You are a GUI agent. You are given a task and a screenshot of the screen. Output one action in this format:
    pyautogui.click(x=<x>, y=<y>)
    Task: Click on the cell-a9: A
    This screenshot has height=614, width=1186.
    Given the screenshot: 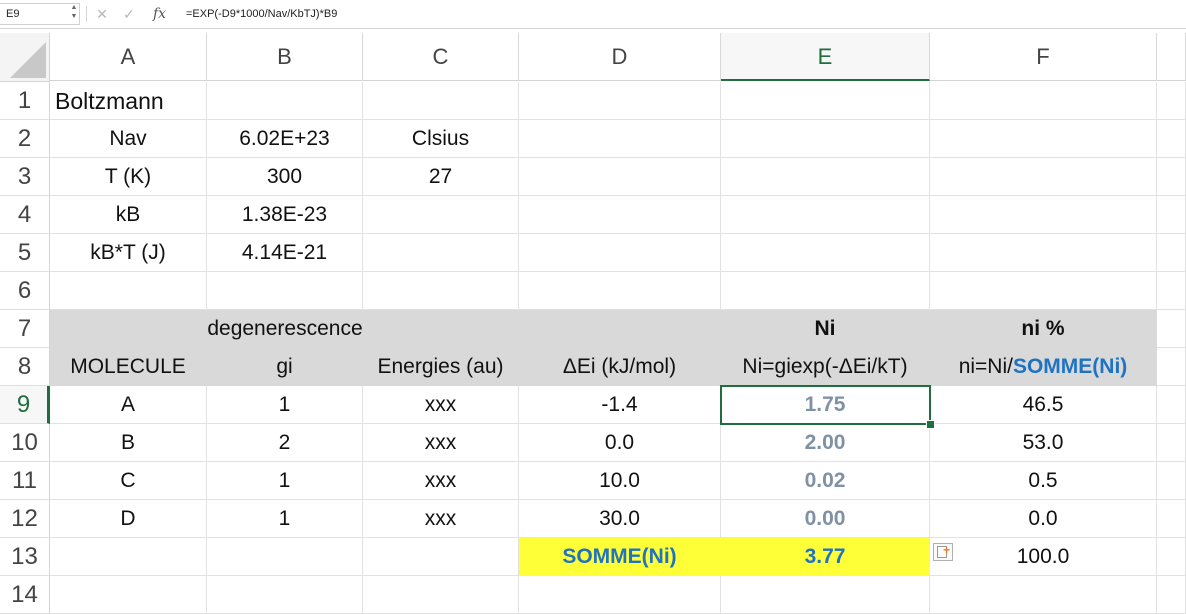 What is the action you would take?
    pyautogui.click(x=128, y=405)
    